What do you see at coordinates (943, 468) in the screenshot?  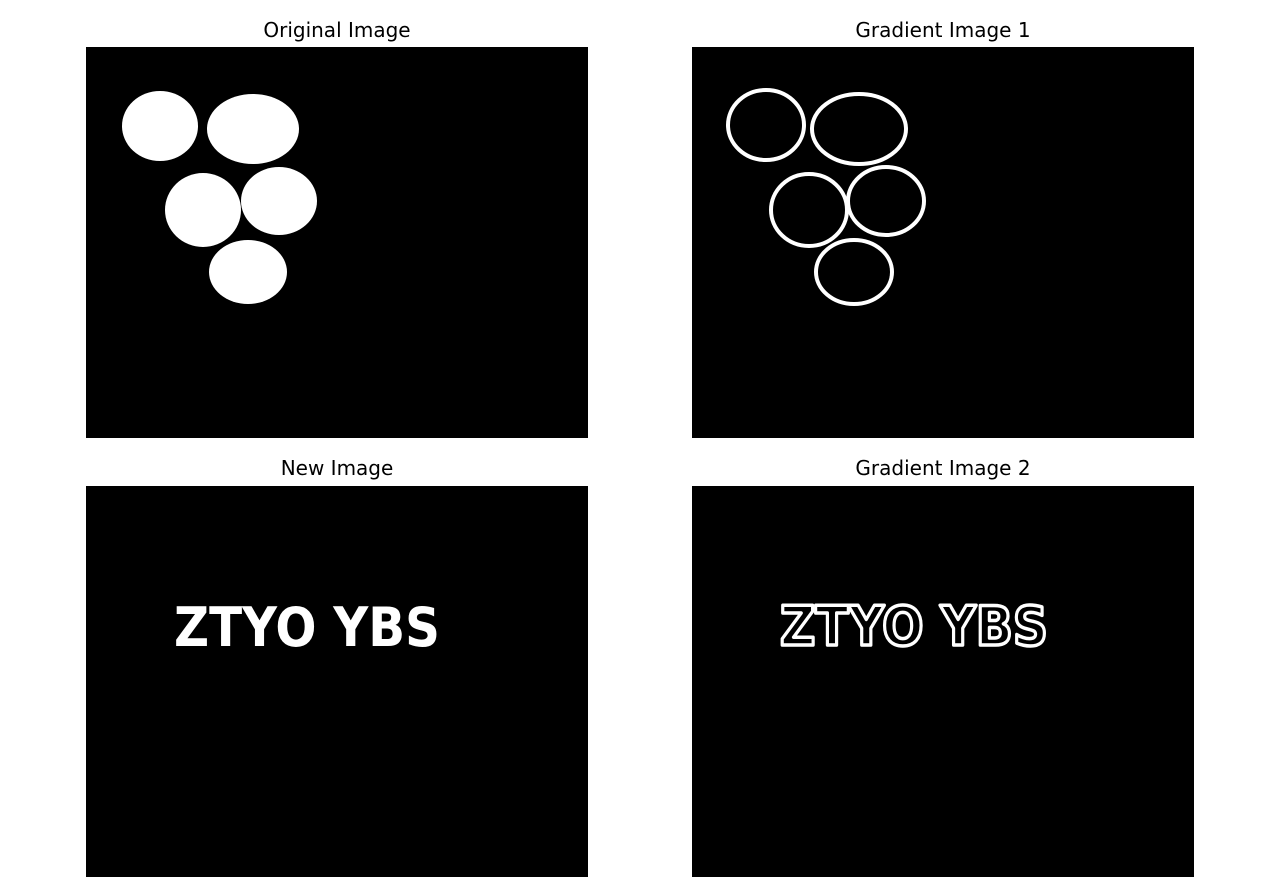 I see `panel-title-gradient-2: Gradient Image 2` at bounding box center [943, 468].